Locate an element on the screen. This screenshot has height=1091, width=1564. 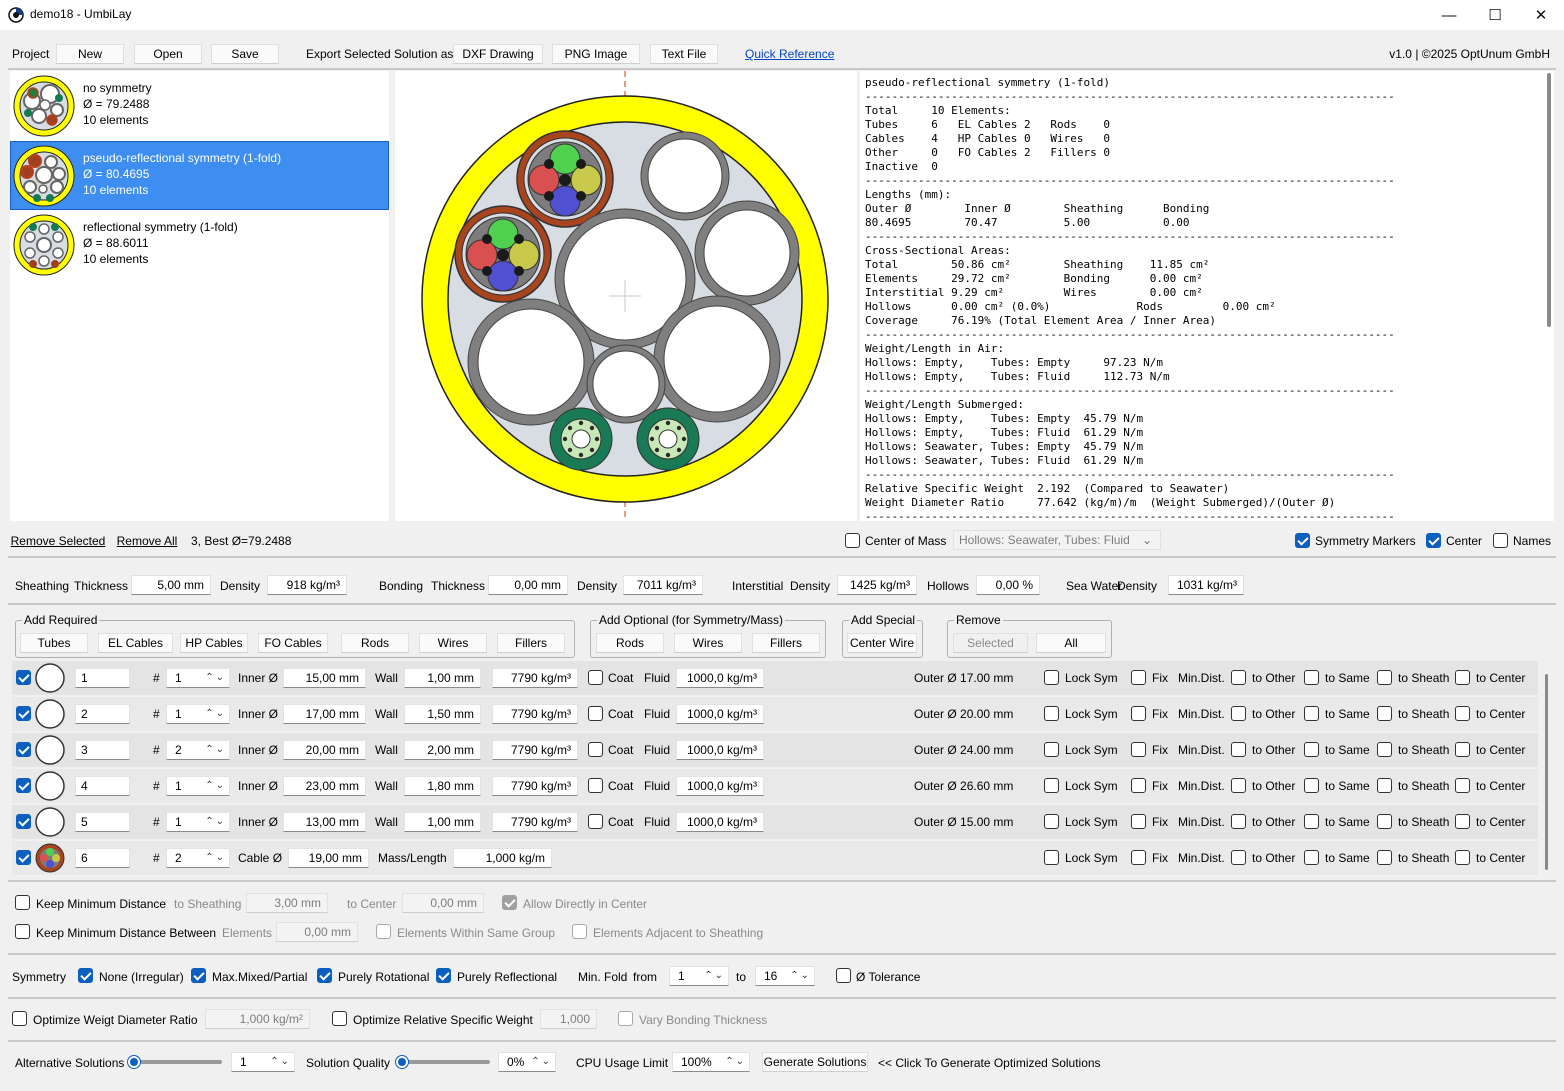
slider-thumb is located at coordinates (134, 1062).